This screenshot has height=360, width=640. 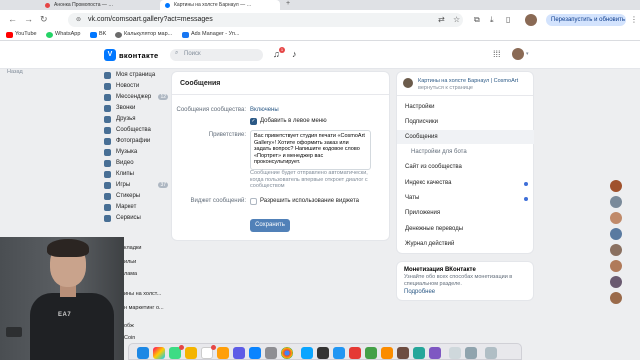 I want to click on back-arrow-icon: ←, so click(x=12, y=19).